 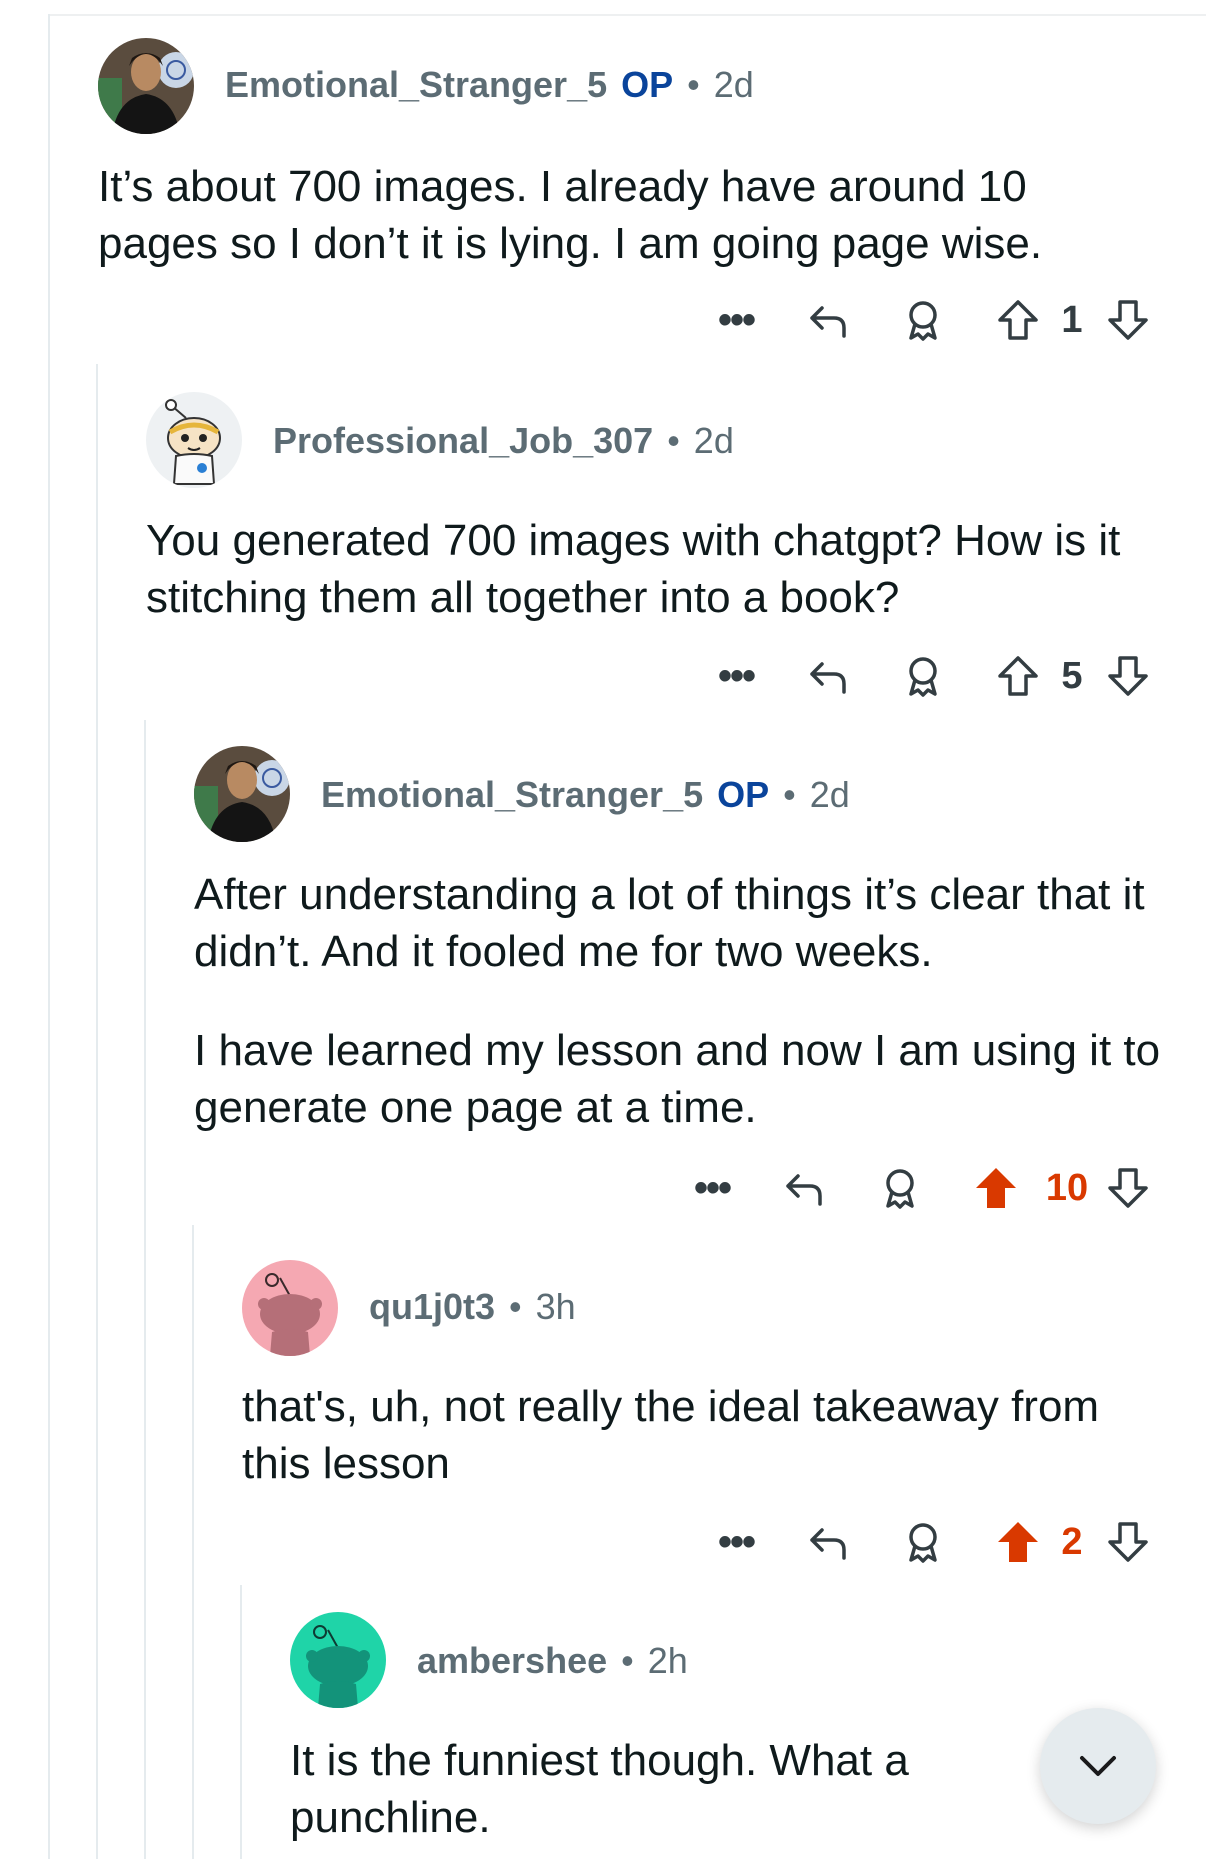 What do you see at coordinates (603, 1188) in the screenshot?
I see `action-bar: ••• 10` at bounding box center [603, 1188].